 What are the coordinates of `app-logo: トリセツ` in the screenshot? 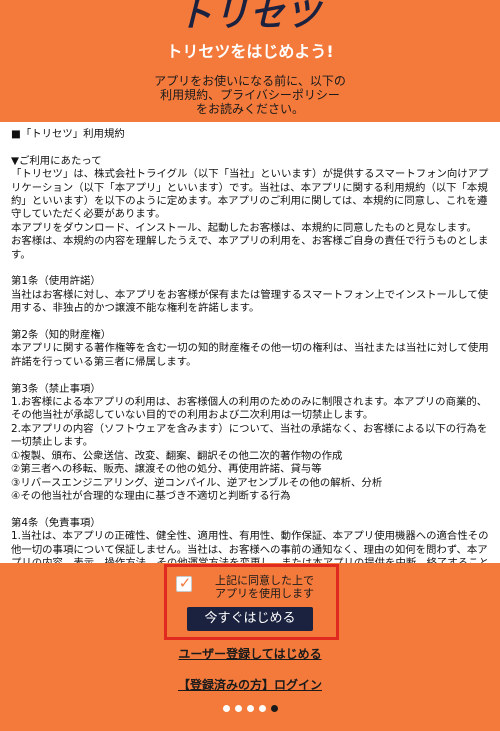 It's located at (250, 17).